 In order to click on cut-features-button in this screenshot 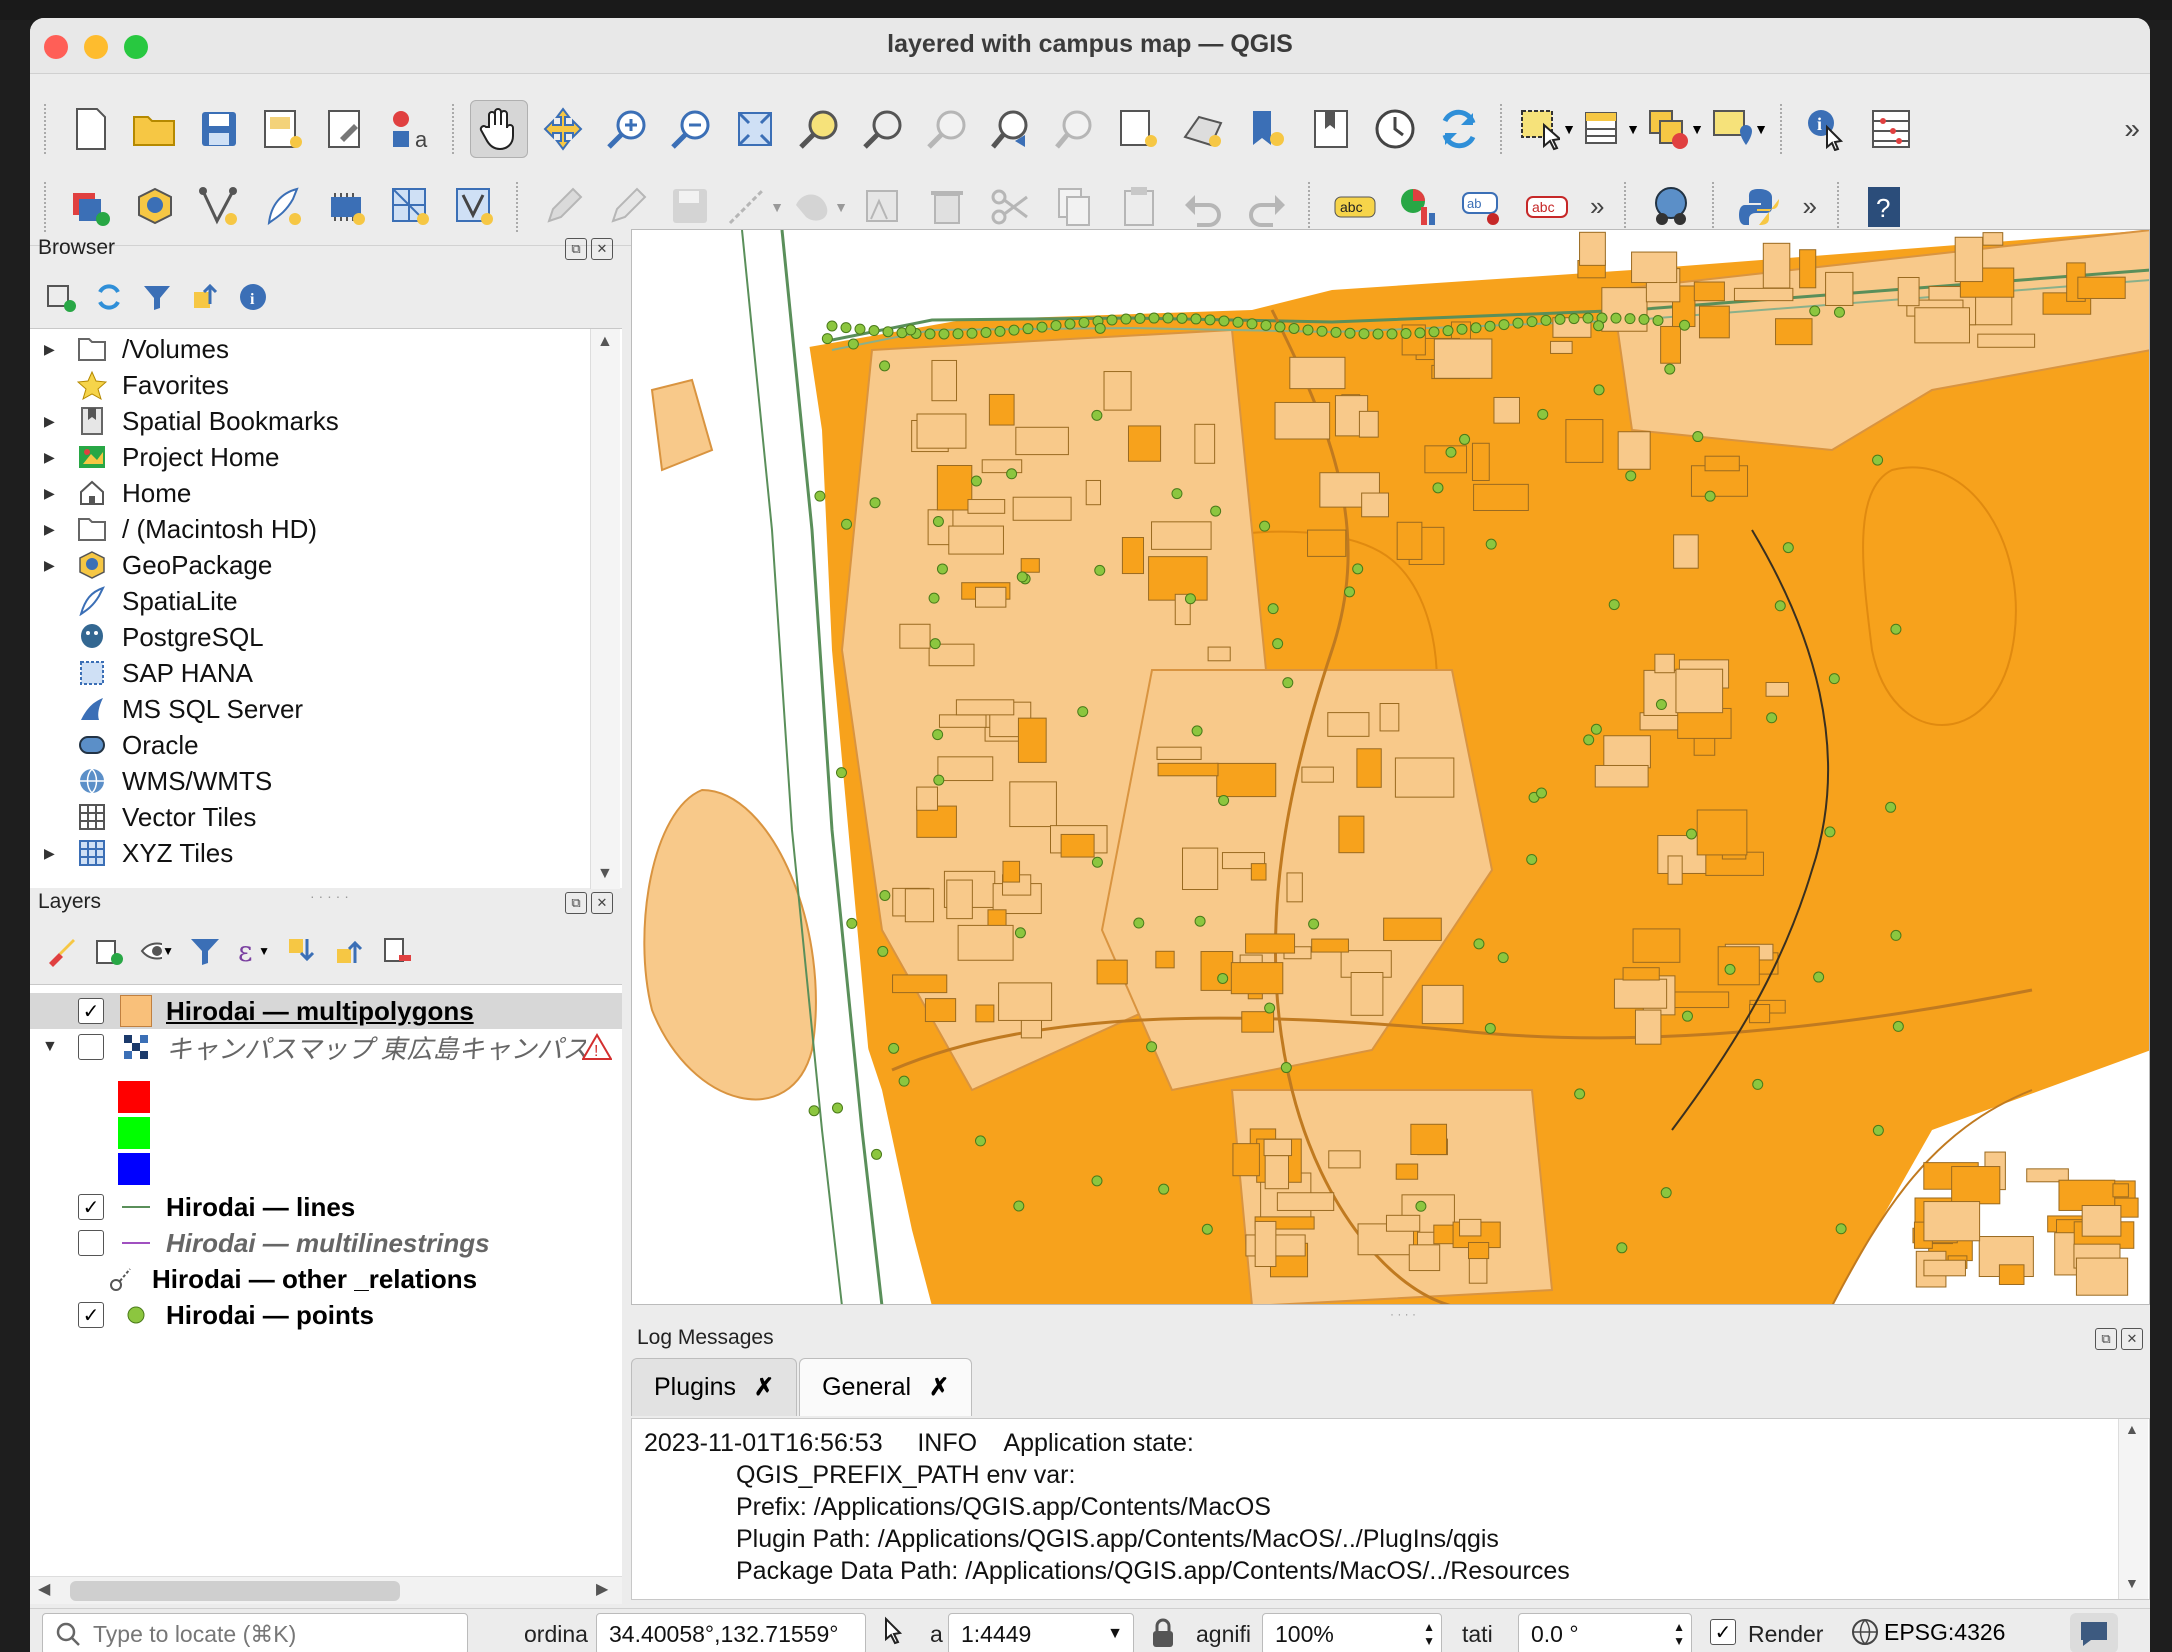, I will do `click(1011, 207)`.